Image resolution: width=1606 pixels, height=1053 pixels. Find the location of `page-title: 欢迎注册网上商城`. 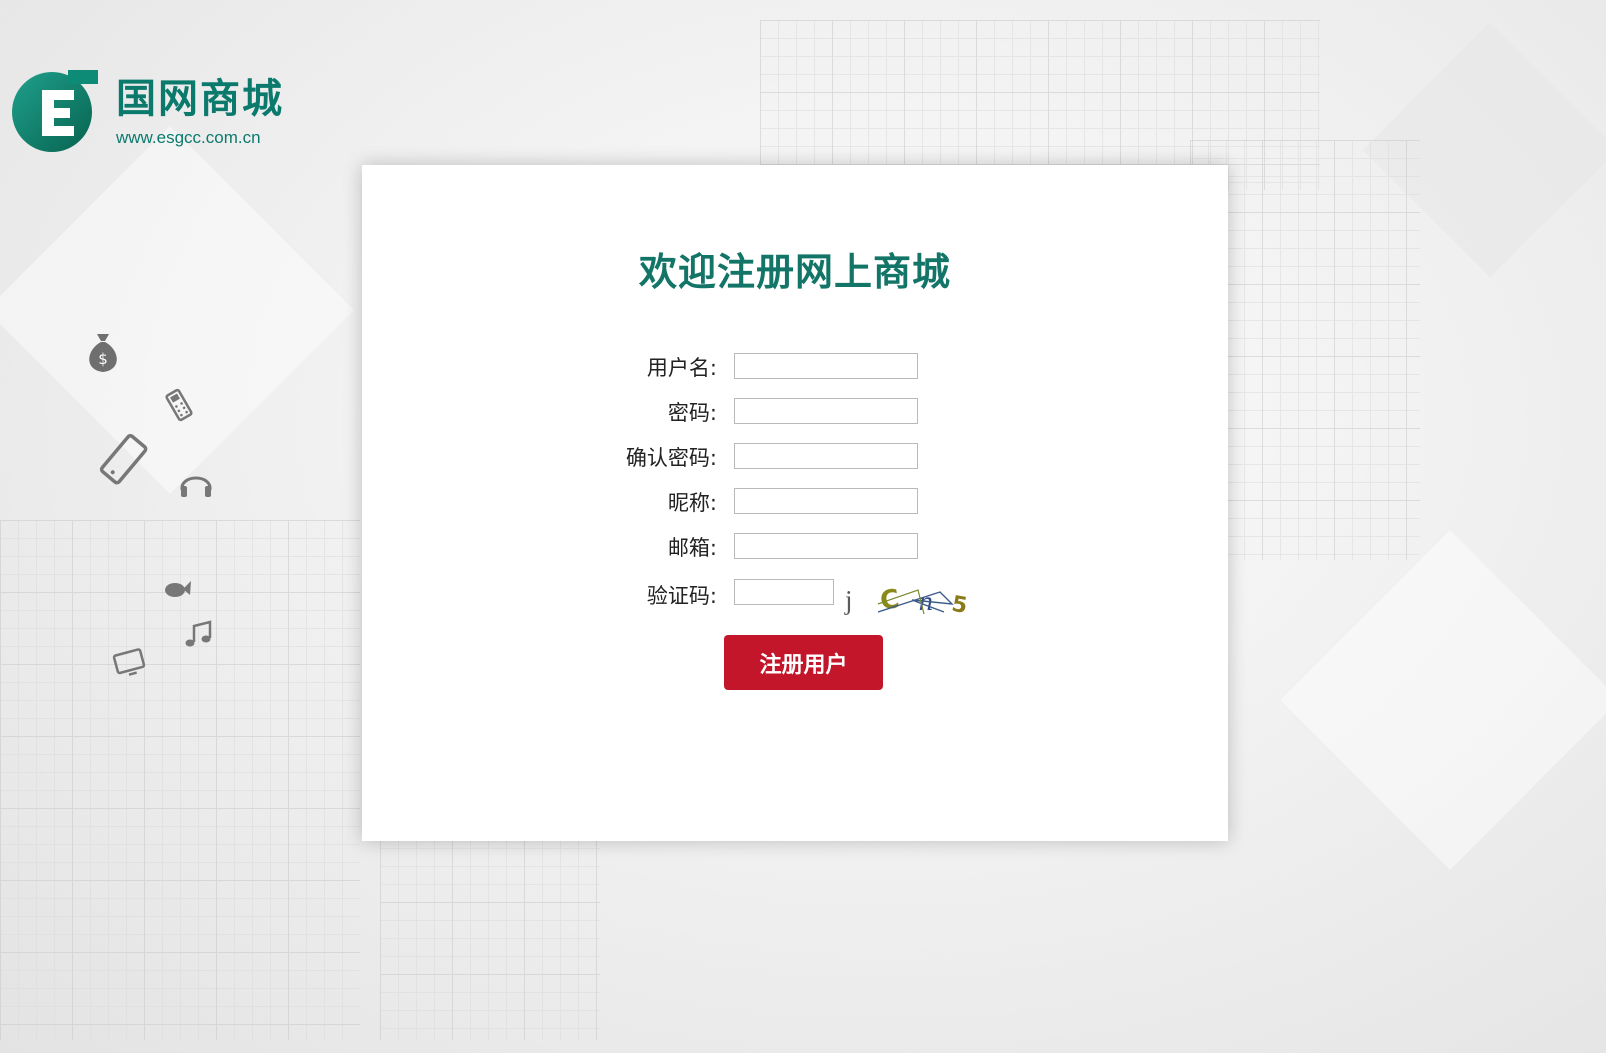

page-title: 欢迎注册网上商城 is located at coordinates (794, 272).